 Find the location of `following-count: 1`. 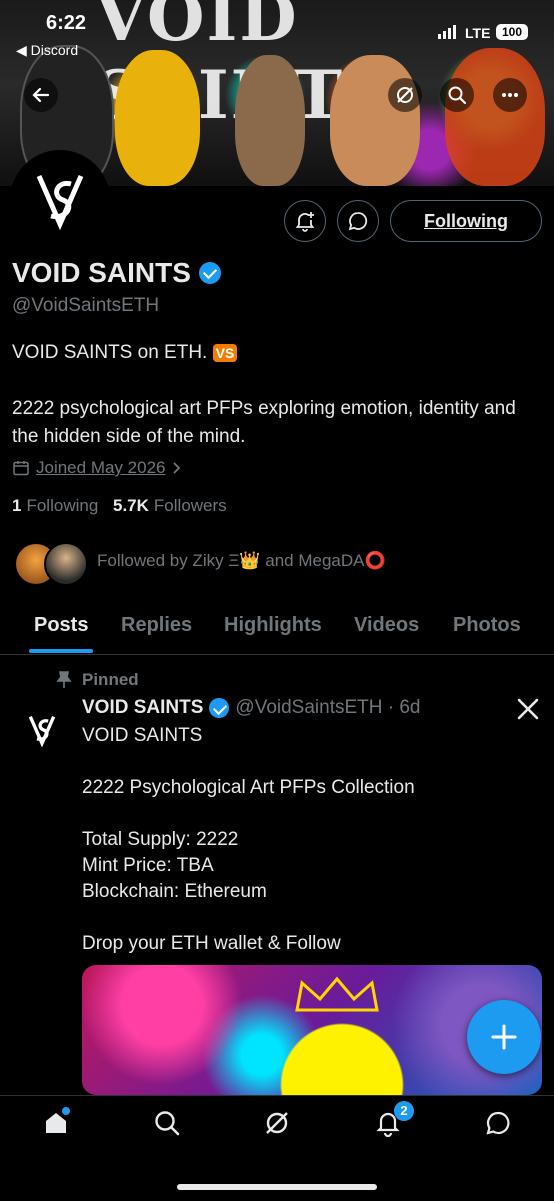

following-count: 1 is located at coordinates (17, 505).